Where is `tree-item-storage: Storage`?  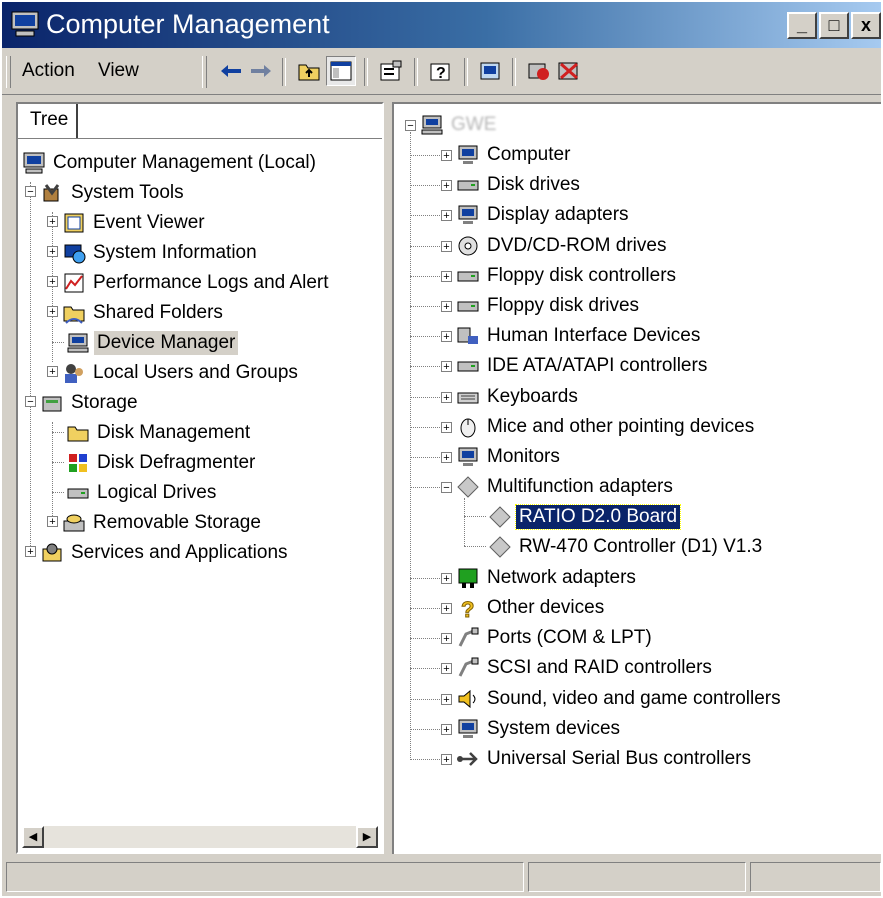
tree-item-storage: Storage is located at coordinates (90, 403).